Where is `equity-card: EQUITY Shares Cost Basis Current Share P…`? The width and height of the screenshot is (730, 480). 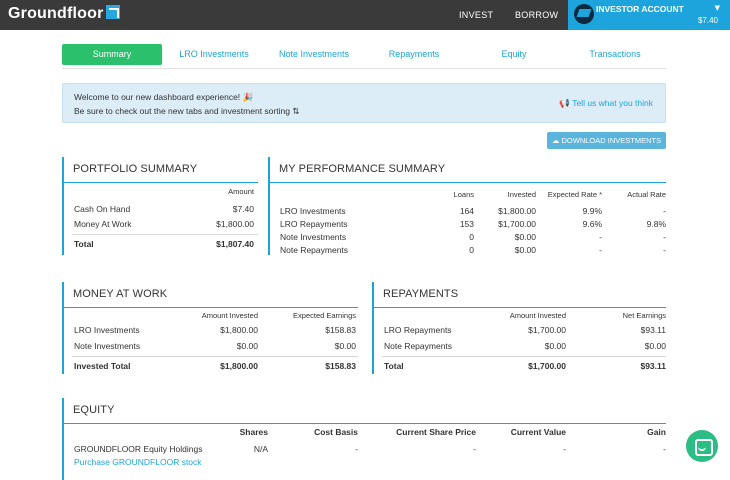
equity-card: EQUITY Shares Cost Basis Current Share P… is located at coordinates (364, 439).